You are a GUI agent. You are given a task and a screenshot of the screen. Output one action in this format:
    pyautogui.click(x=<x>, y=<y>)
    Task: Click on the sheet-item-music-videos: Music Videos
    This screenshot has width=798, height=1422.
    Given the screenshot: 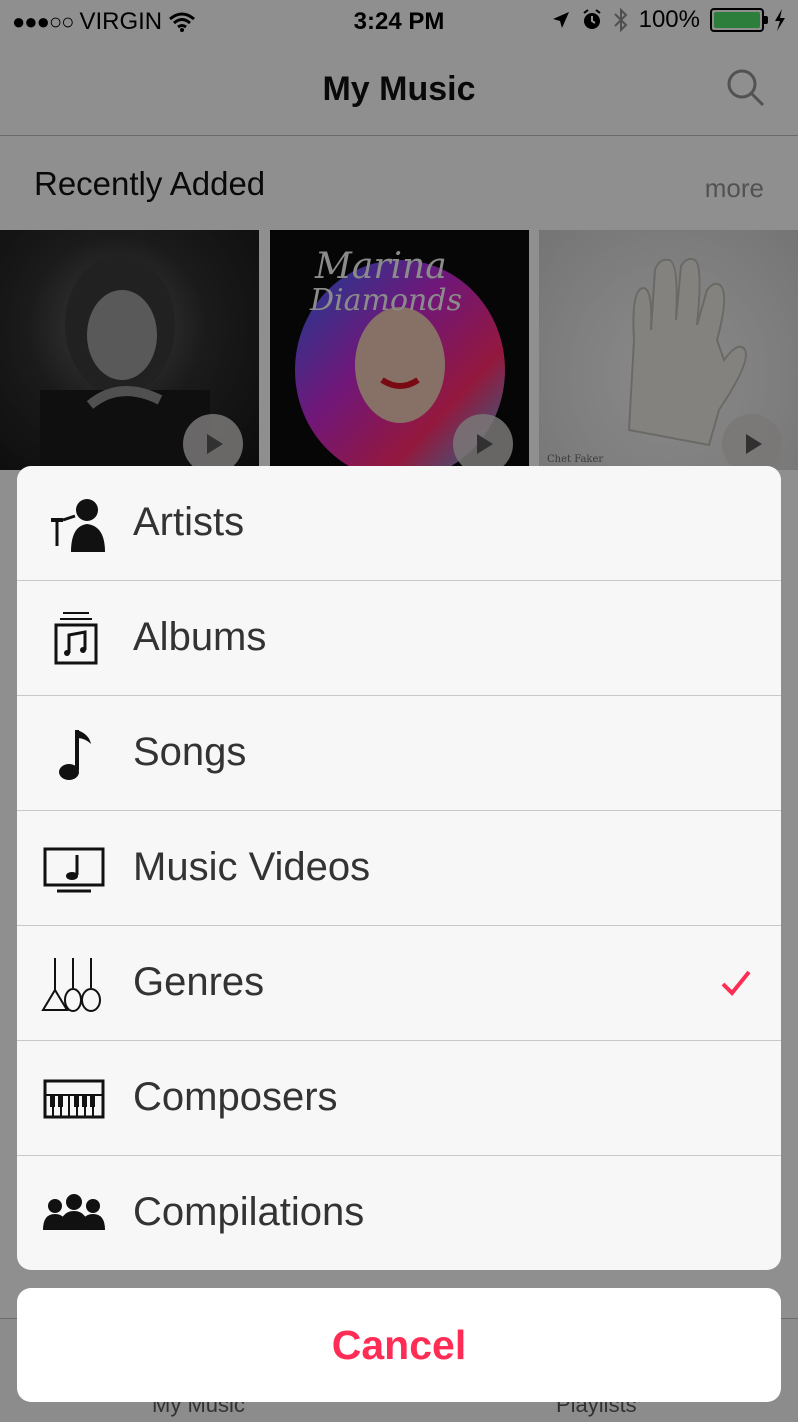 What is the action you would take?
    pyautogui.click(x=399, y=868)
    